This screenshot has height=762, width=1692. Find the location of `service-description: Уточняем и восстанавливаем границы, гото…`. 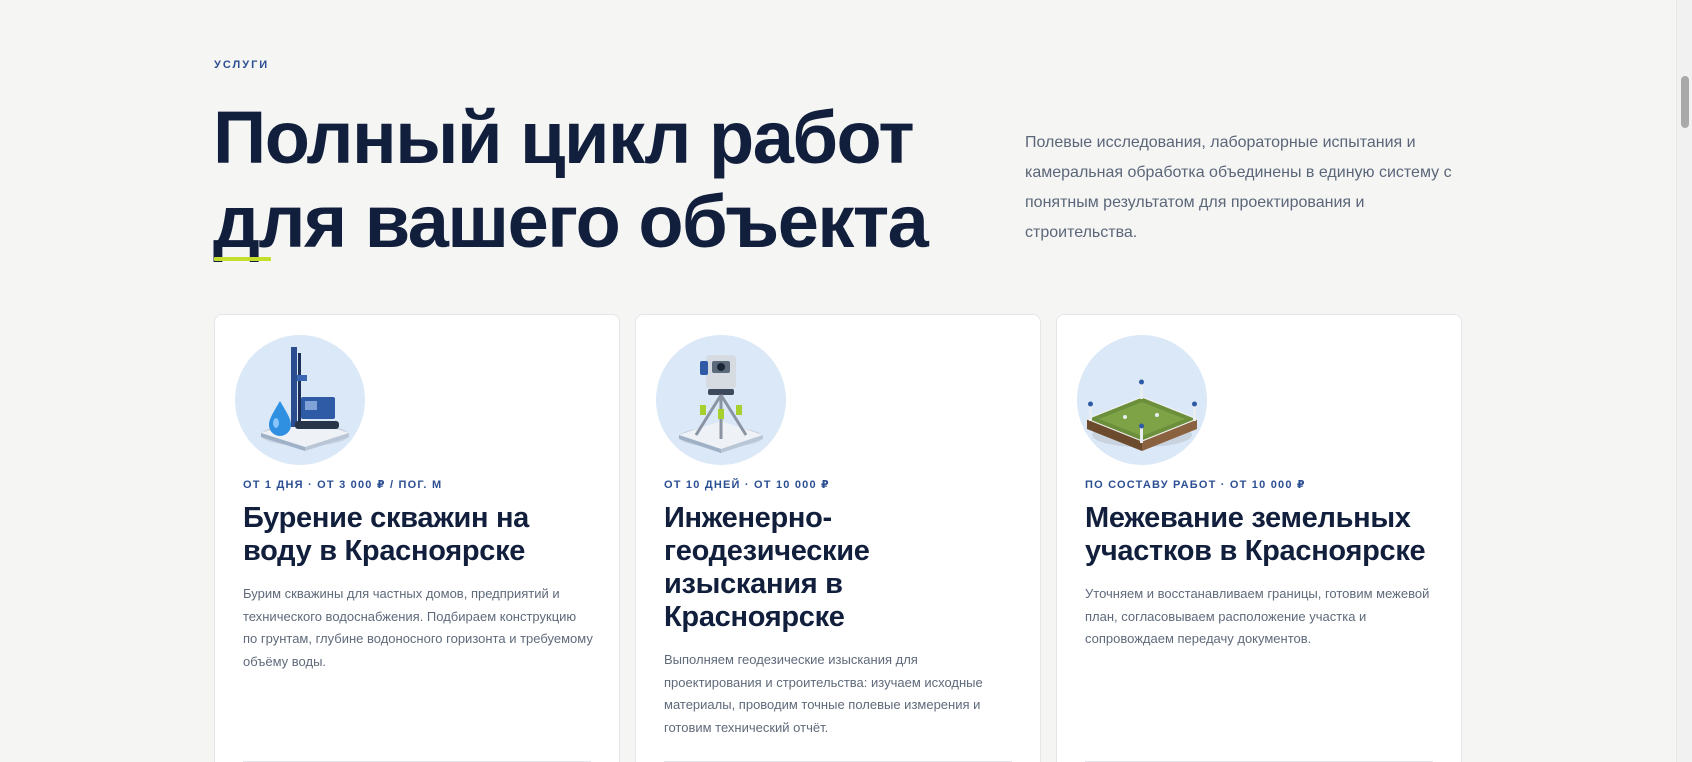

service-description: Уточняем и восстанавливаем границы, гото… is located at coordinates (1257, 616).